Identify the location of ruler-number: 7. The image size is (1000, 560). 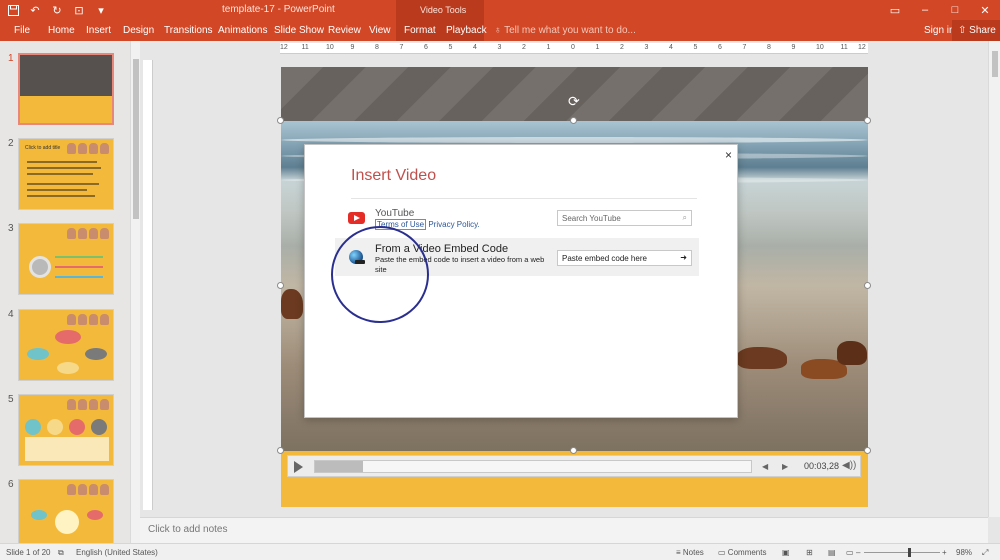
(744, 47).